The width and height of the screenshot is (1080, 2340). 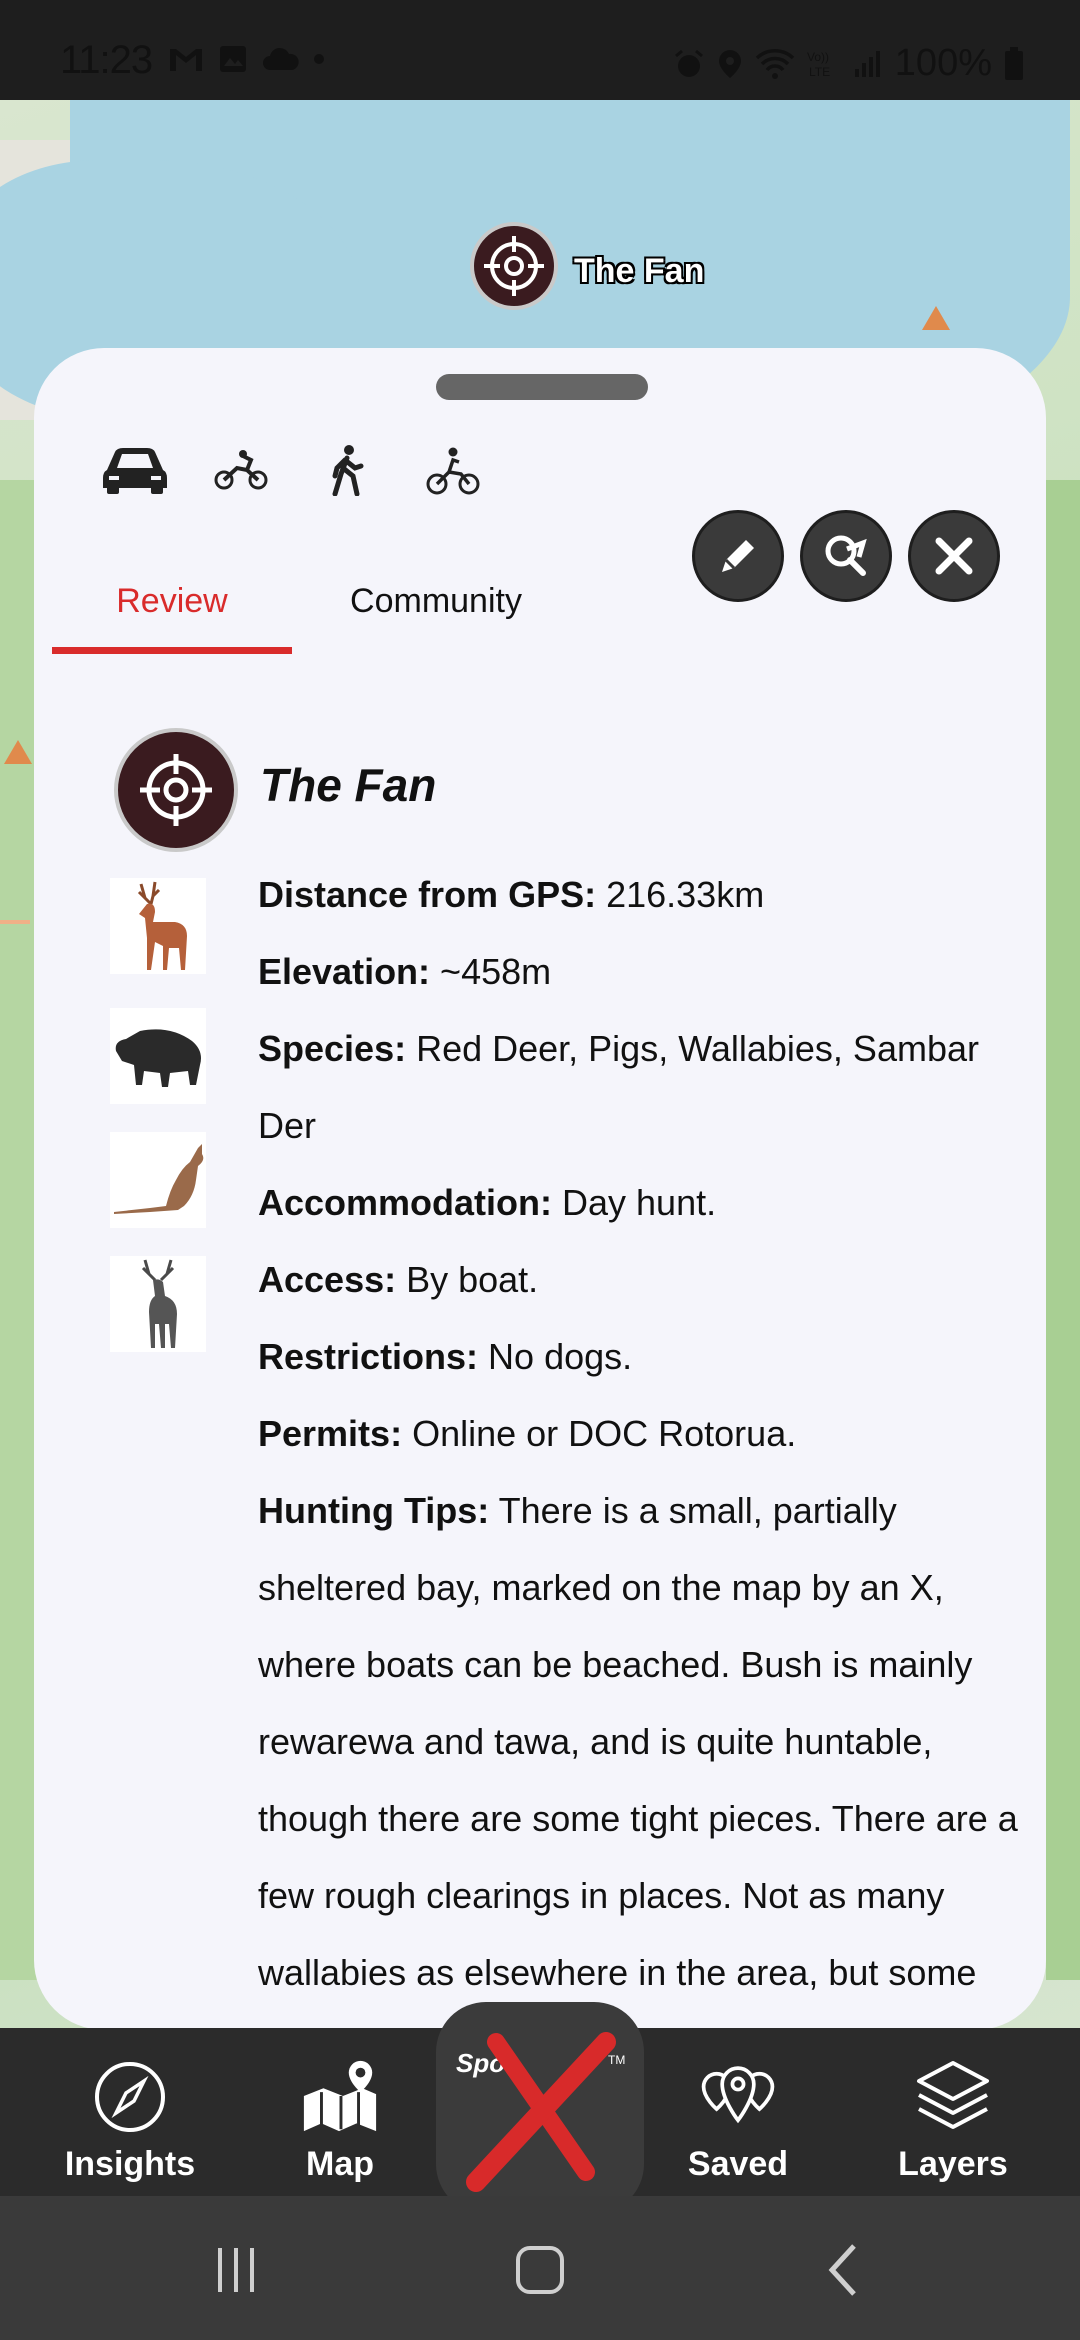 I want to click on recents-button, so click(x=236, y=2270).